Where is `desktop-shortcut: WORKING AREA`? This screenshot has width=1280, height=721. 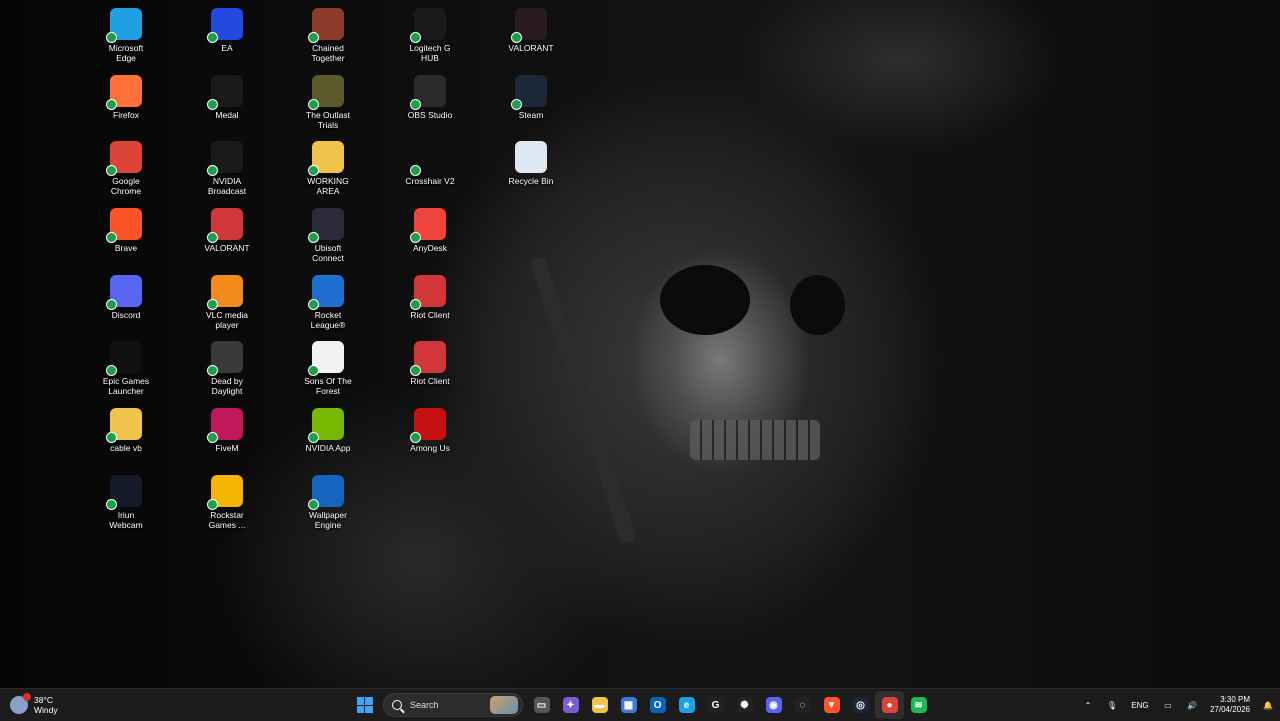
desktop-shortcut: WORKING AREA is located at coordinates (328, 168).